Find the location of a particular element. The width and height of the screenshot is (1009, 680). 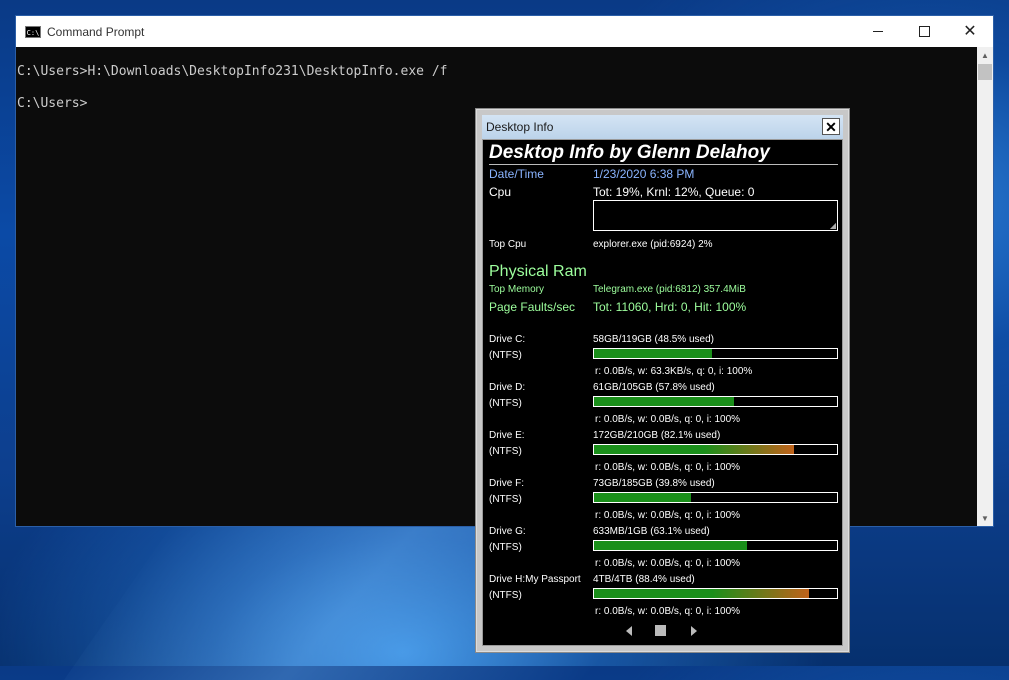

drive-usage: 61GB/105GB (57.8% used) is located at coordinates (654, 387).